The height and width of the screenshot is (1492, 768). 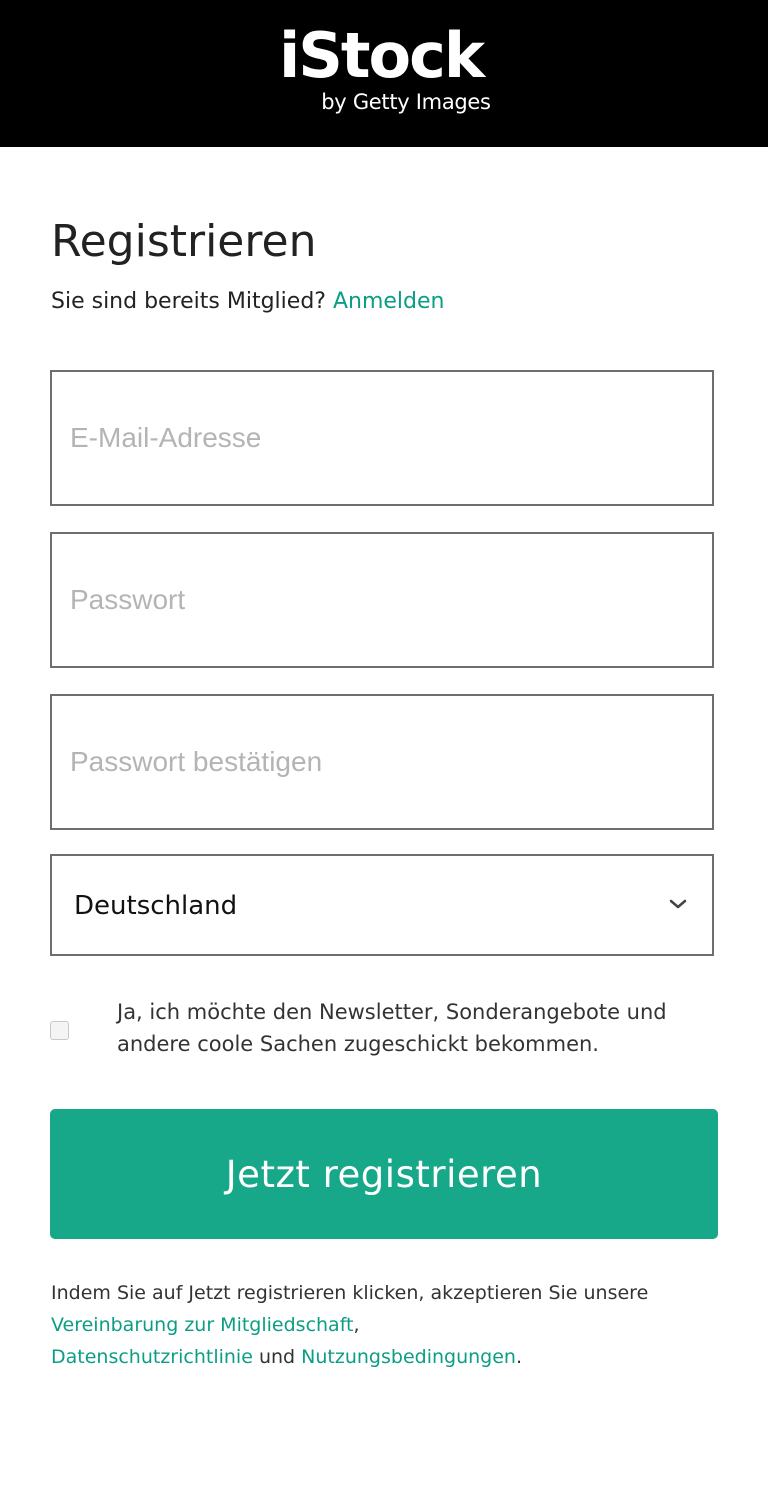 I want to click on password-confirm-field, so click(x=382, y=762).